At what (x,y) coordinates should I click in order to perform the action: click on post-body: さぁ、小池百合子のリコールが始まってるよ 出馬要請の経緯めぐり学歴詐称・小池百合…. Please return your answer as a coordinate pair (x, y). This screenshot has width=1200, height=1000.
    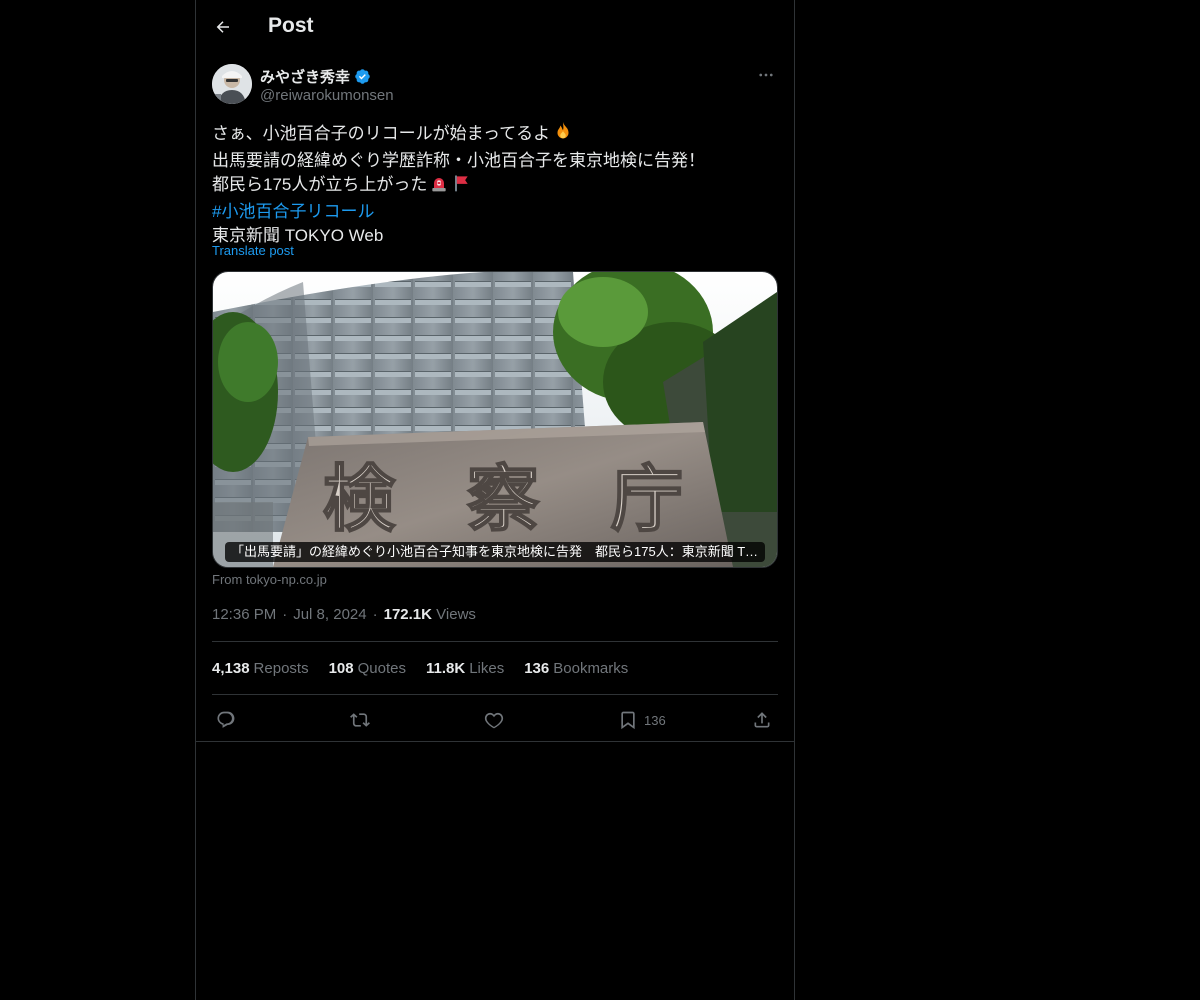
    Looking at the image, I should click on (495, 184).